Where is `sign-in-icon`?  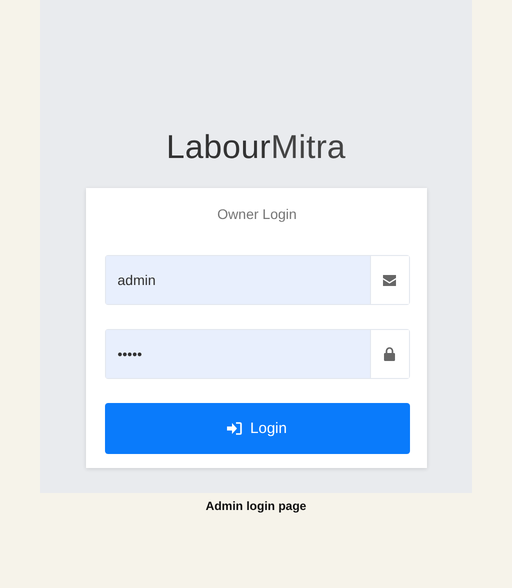 sign-in-icon is located at coordinates (234, 428).